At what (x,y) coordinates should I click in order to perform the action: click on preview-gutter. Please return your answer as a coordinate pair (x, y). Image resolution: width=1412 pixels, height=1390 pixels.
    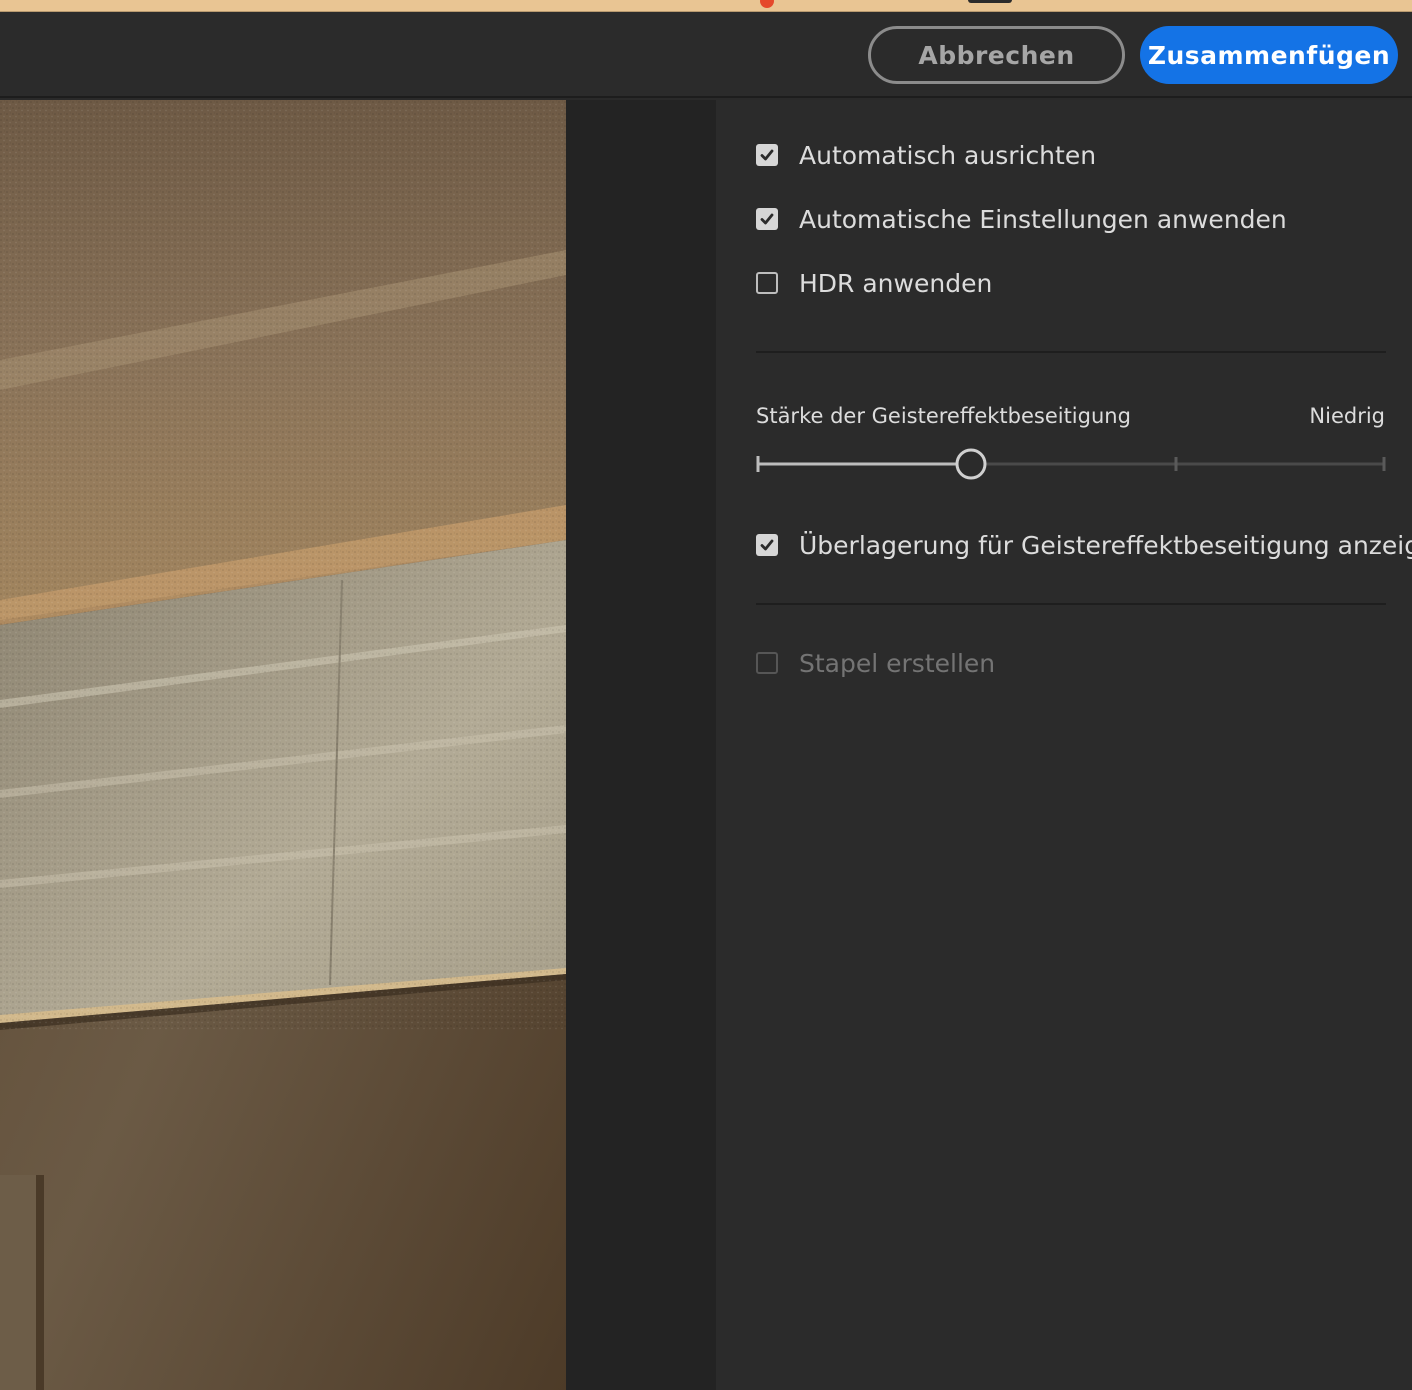
    Looking at the image, I should click on (641, 745).